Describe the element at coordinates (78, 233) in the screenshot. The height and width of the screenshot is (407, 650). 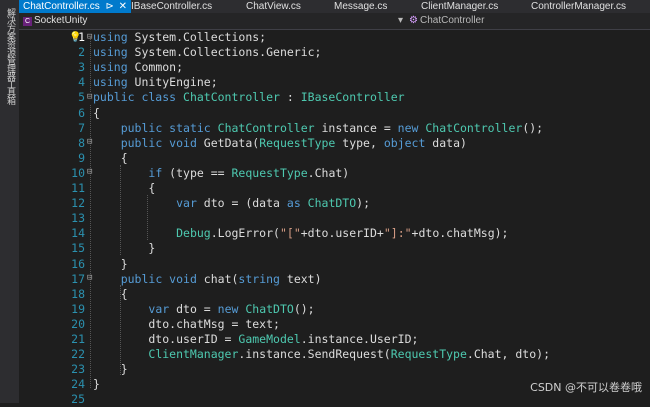
I see `line-number: 14` at that location.